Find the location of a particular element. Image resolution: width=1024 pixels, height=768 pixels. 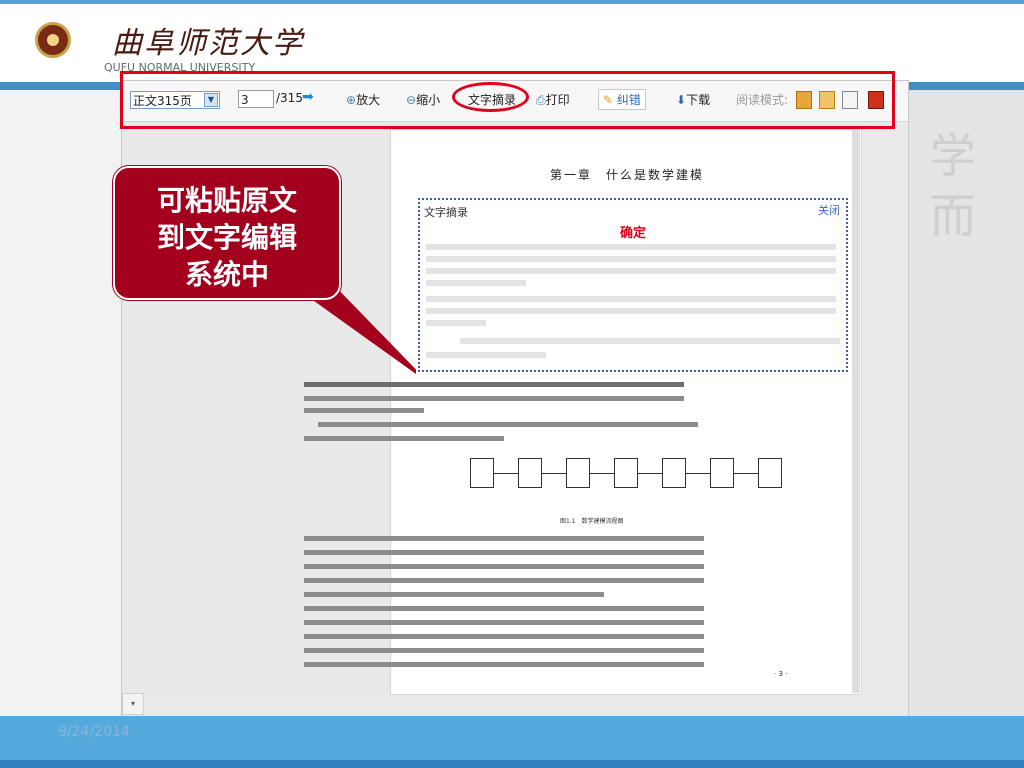

excerpt-panel-title: 文字摘录 is located at coordinates (446, 212).